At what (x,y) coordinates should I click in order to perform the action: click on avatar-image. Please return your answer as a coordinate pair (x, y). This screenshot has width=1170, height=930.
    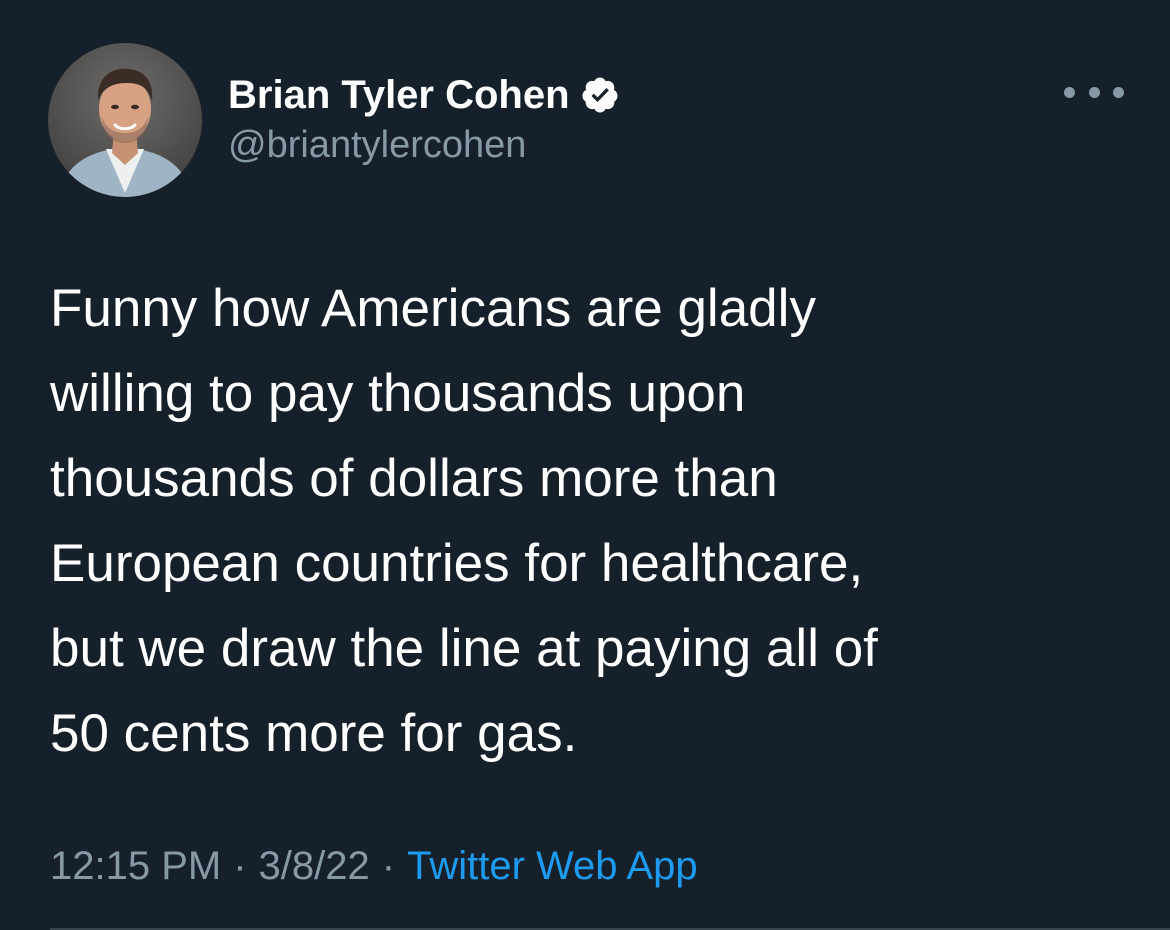
    Looking at the image, I should click on (125, 120).